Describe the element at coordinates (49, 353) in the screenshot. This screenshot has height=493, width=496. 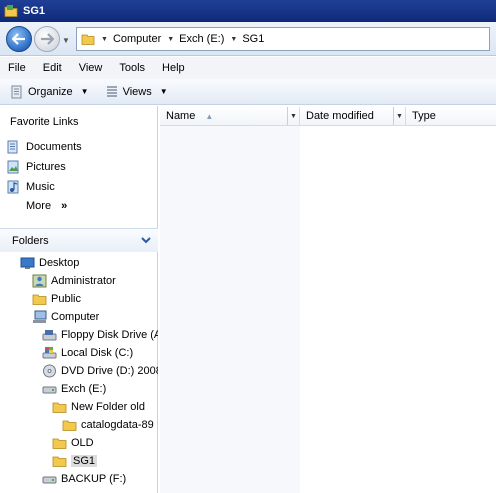
I see `local-disk-icon` at that location.